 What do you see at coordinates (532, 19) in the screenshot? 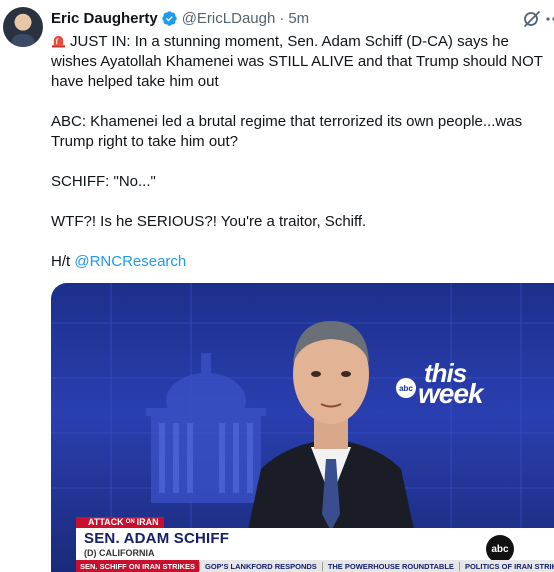
I see `grok-icon` at bounding box center [532, 19].